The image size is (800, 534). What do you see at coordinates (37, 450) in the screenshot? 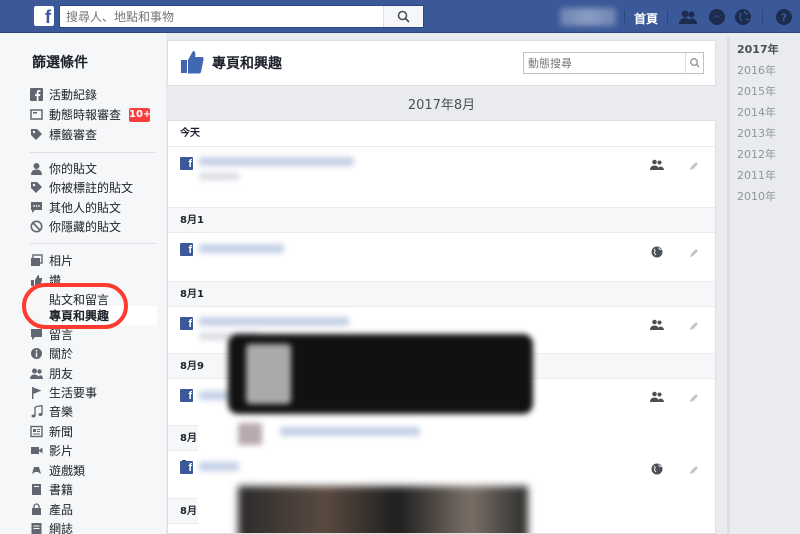
I see `video-icon` at bounding box center [37, 450].